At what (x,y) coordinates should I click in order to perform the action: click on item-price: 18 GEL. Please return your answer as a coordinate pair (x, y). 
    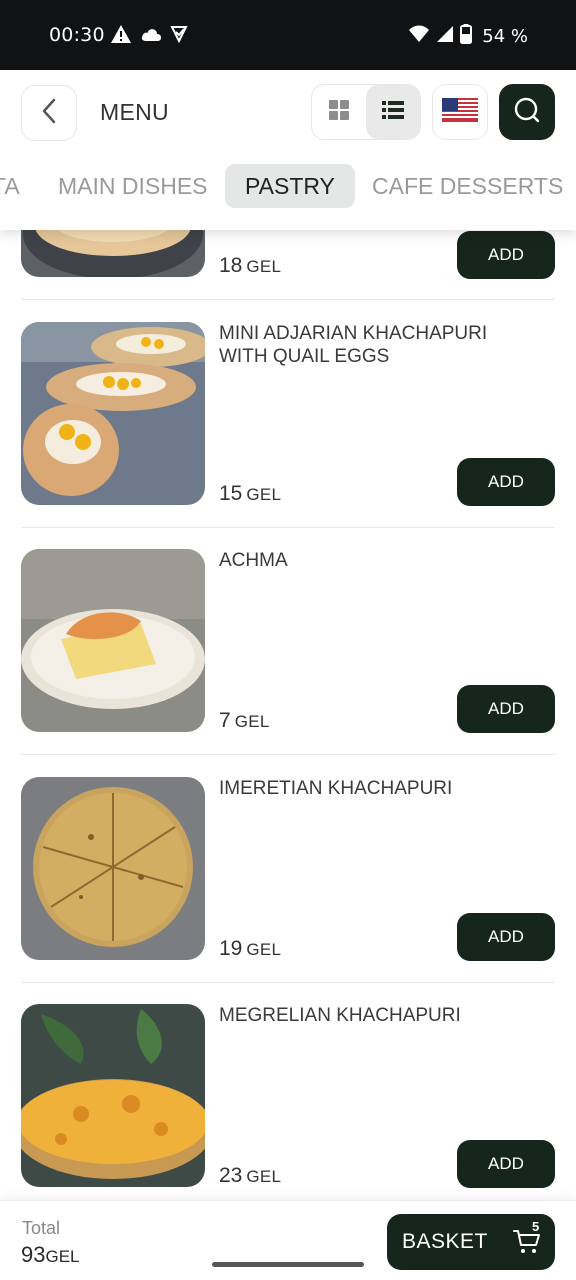
    Looking at the image, I should click on (250, 265).